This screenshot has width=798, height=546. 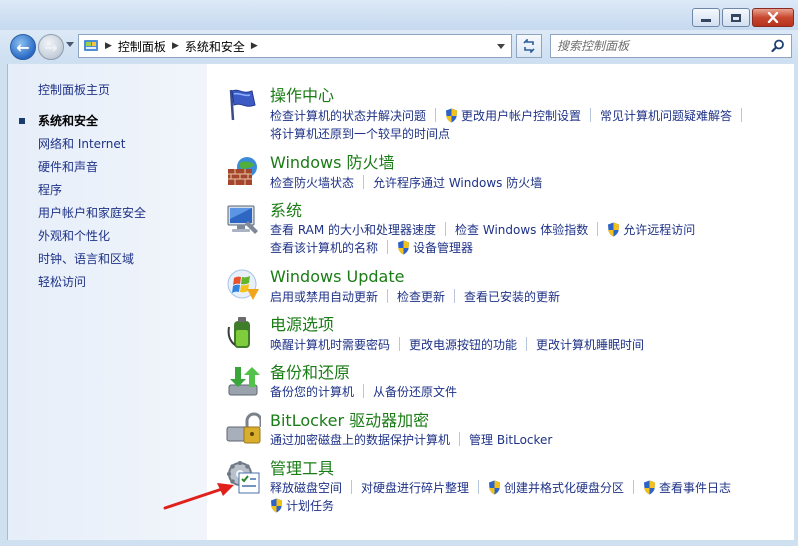 What do you see at coordinates (706, 17) in the screenshot?
I see `minimize-button` at bounding box center [706, 17].